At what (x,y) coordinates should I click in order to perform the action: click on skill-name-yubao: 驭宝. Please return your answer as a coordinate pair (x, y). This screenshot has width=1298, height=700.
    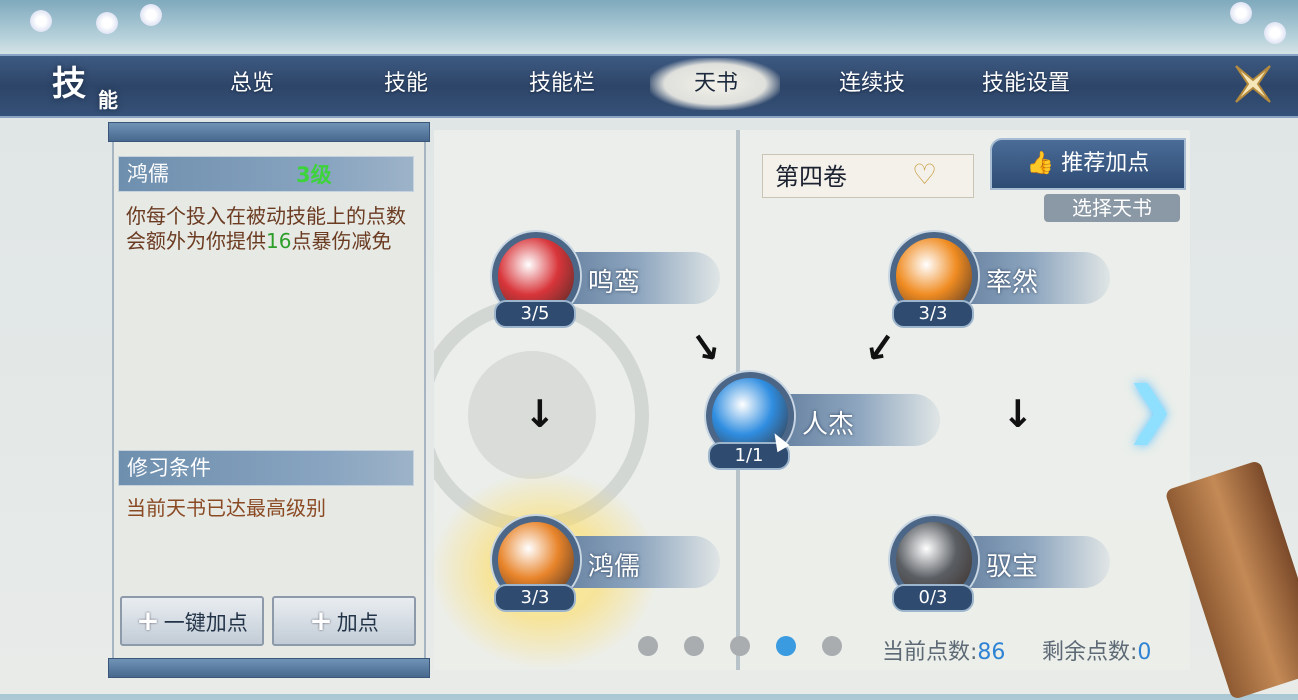
    Looking at the image, I should click on (1012, 567).